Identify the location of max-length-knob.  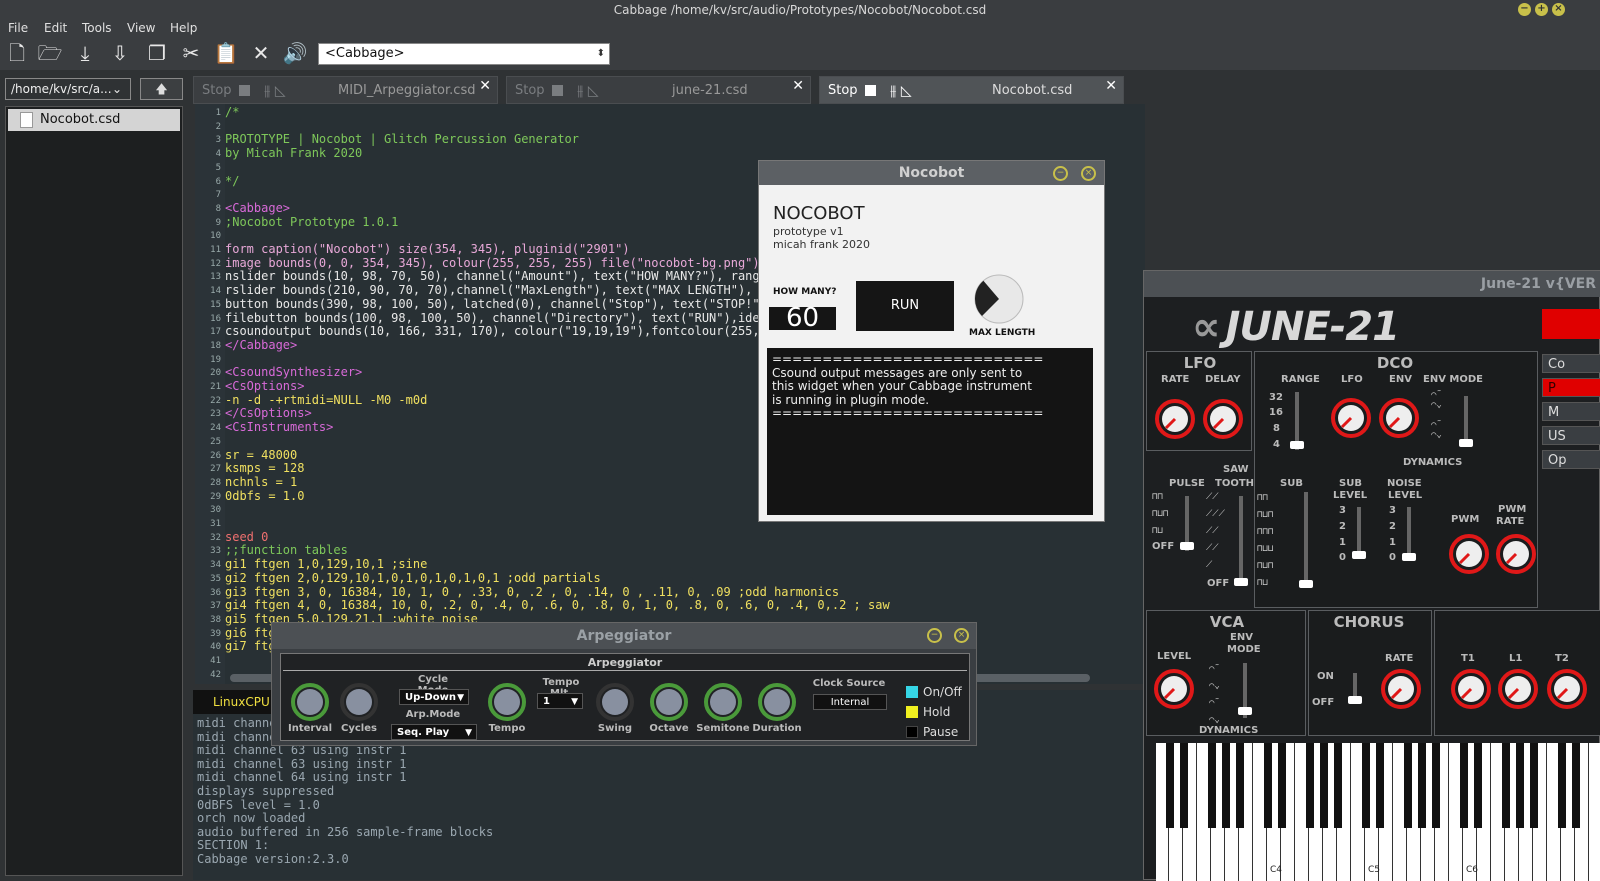
(999, 299).